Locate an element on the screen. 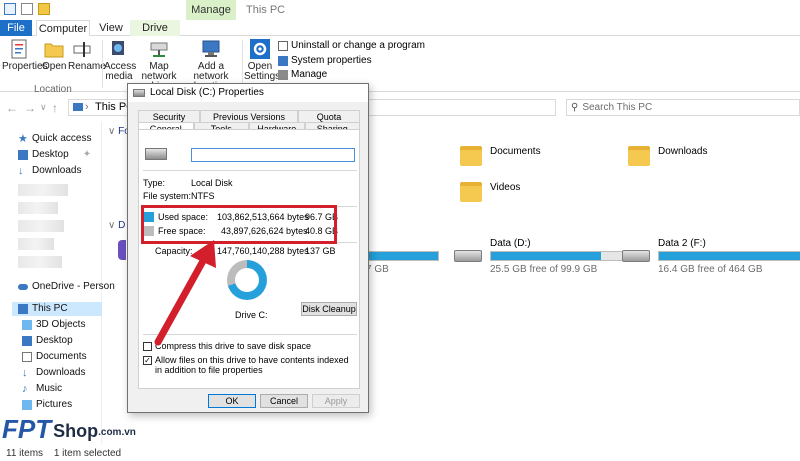 The image size is (800, 461). hard-drive-icon is located at coordinates (468, 256).